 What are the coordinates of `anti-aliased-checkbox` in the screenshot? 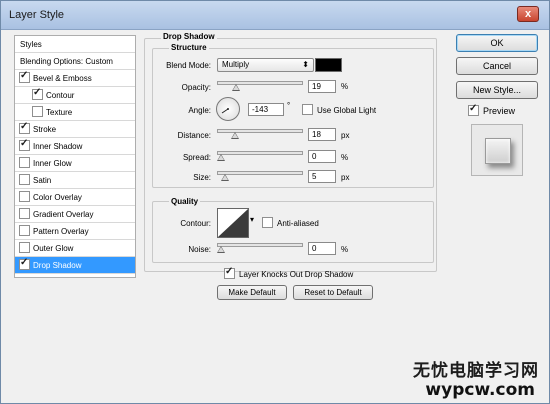 It's located at (267, 222).